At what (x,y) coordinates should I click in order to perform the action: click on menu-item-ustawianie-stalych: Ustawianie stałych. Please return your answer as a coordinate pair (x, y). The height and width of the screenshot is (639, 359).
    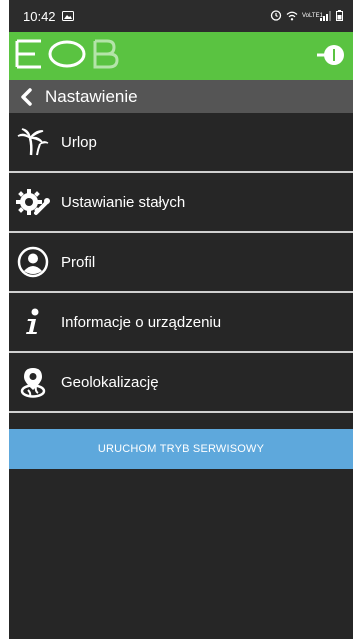
    Looking at the image, I should click on (181, 203).